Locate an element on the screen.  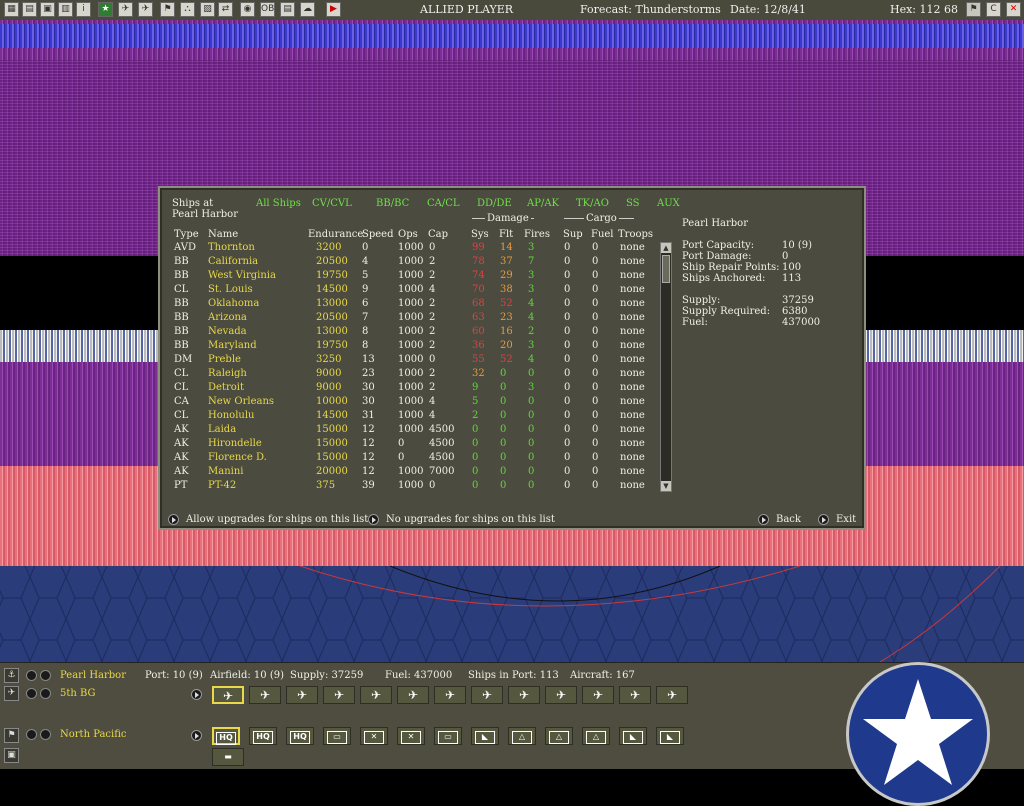
ship-name: Preble is located at coordinates (224, 359).